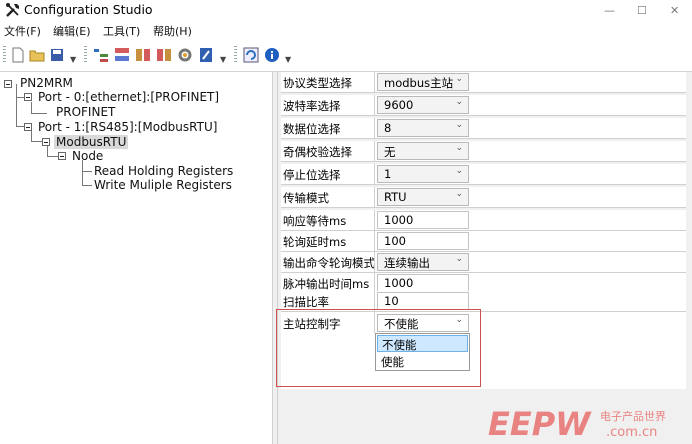 Image resolution: width=692 pixels, height=444 pixels. Describe the element at coordinates (346, 31) in the screenshot. I see `menu-bar: 文件(F) 编辑(E) 工具(T) 帮助(H)` at that location.